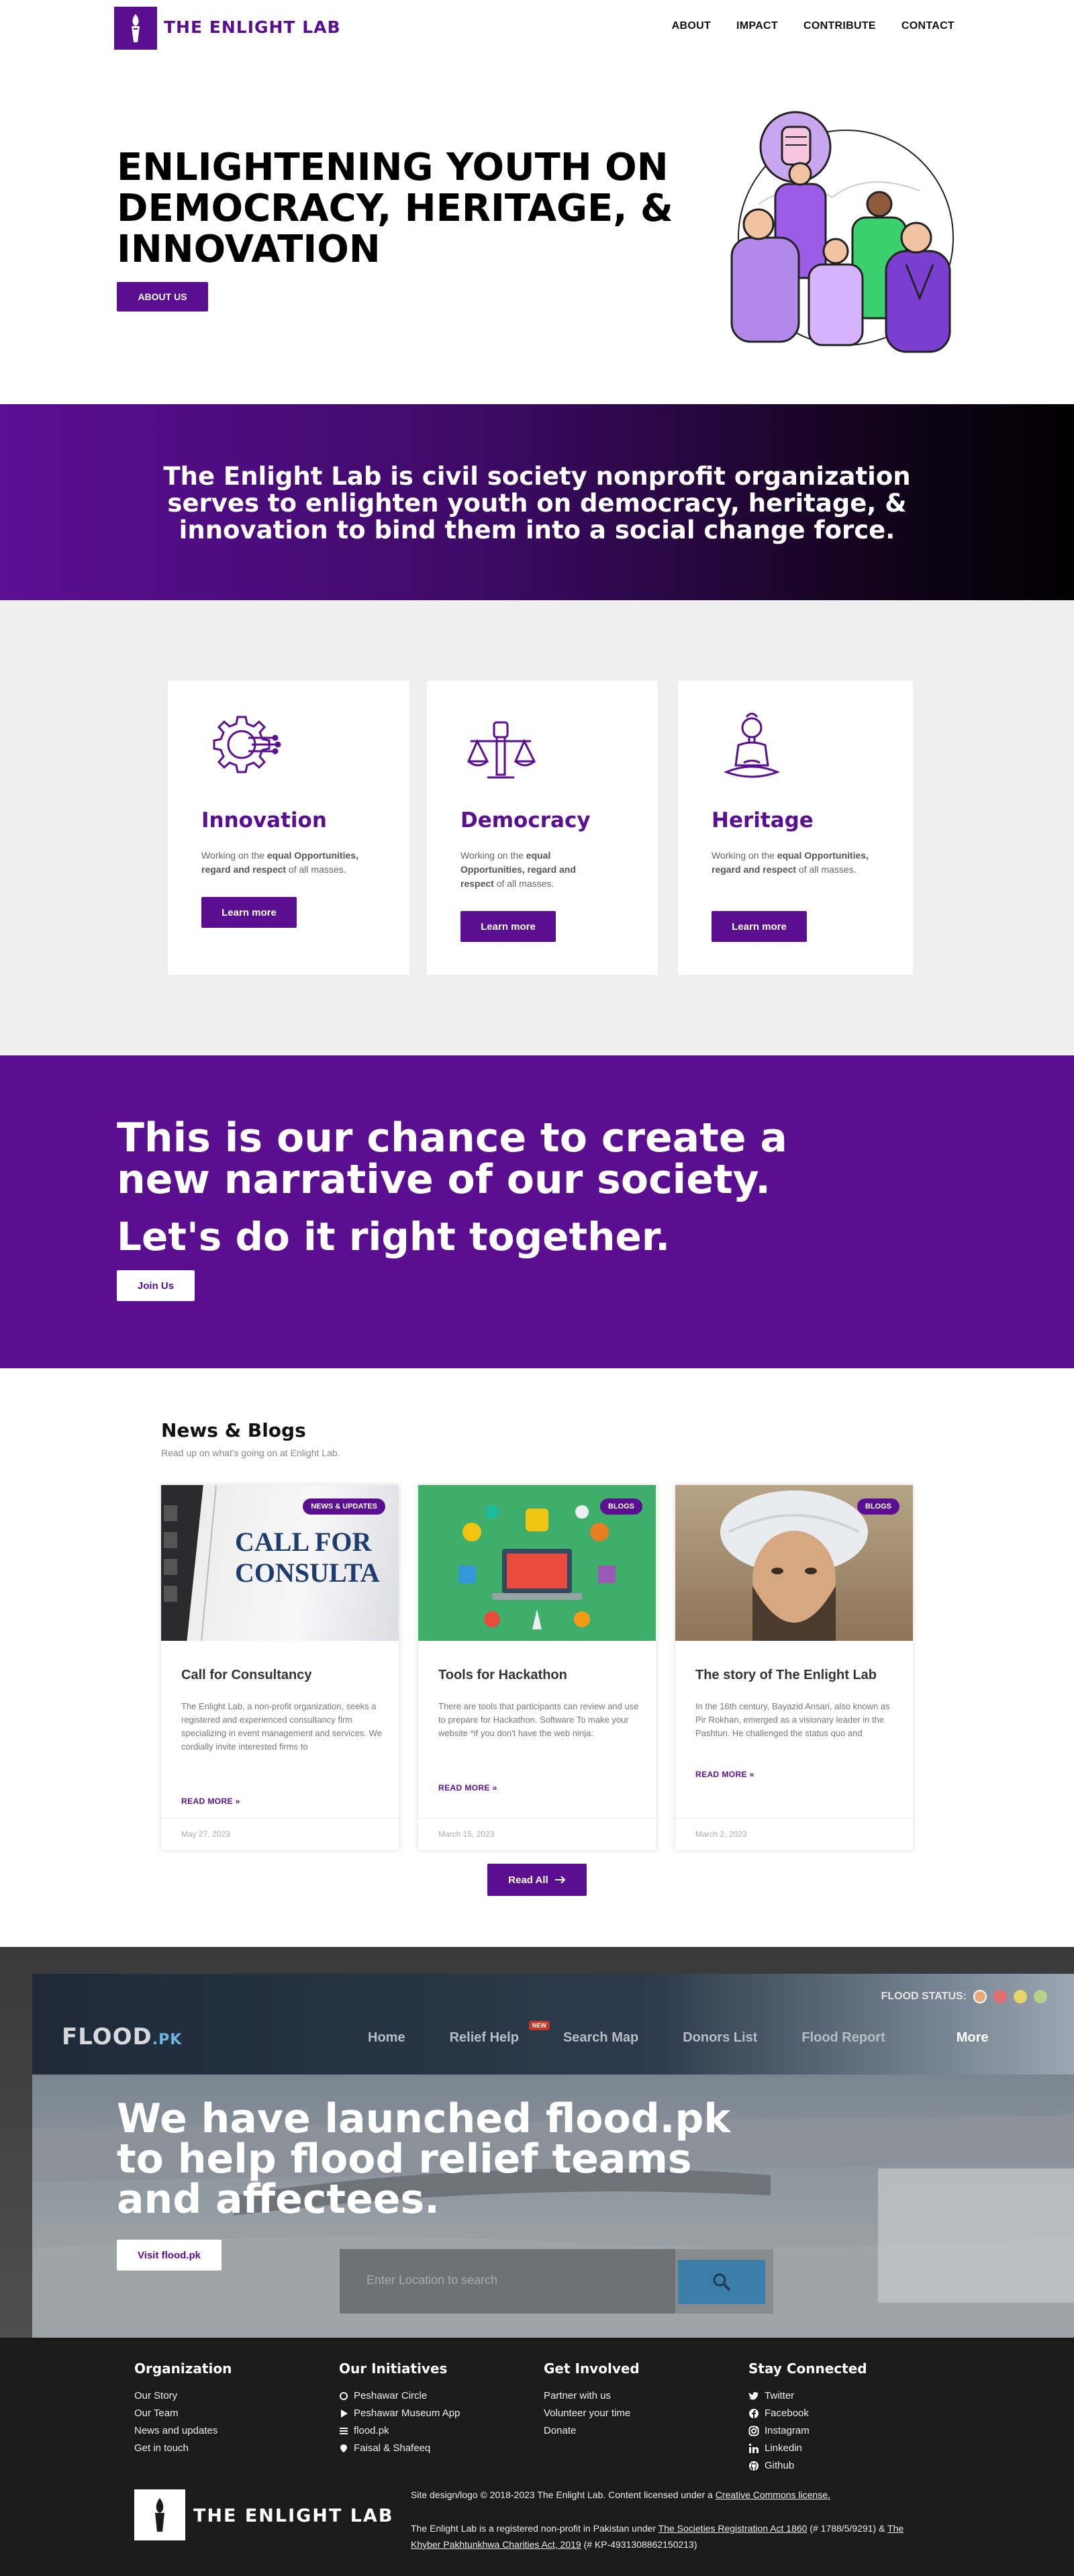 The width and height of the screenshot is (1074, 2576). Describe the element at coordinates (928, 26) in the screenshot. I see `nav-contact: CONTACT` at that location.